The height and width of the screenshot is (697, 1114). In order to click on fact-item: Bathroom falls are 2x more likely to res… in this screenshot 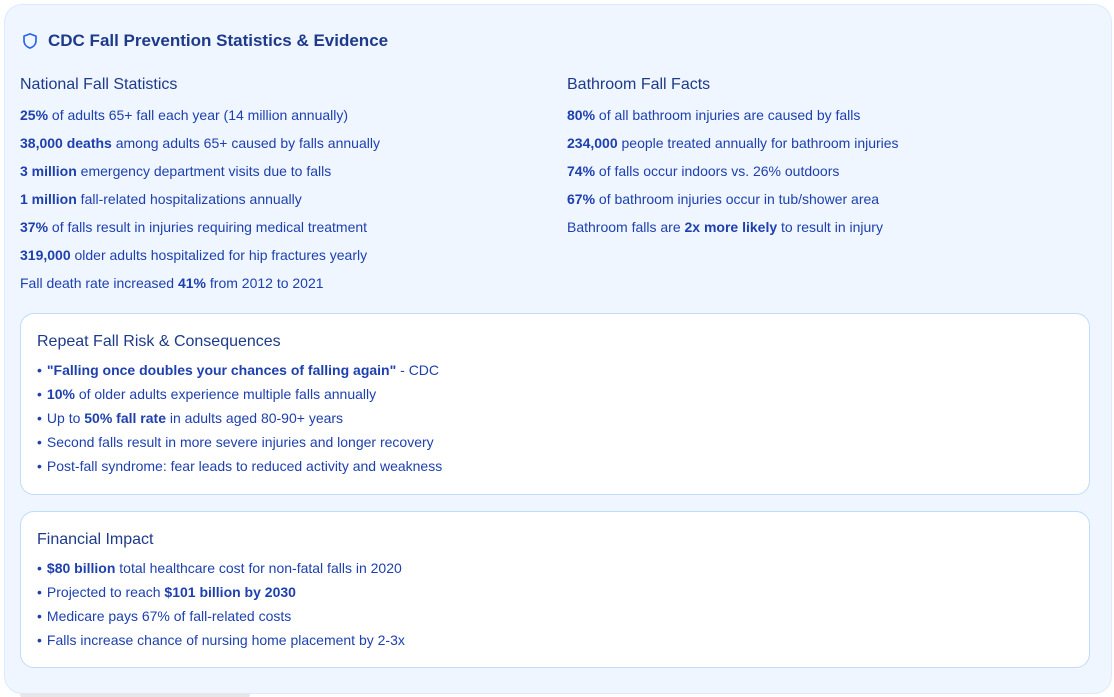, I will do `click(725, 227)`.